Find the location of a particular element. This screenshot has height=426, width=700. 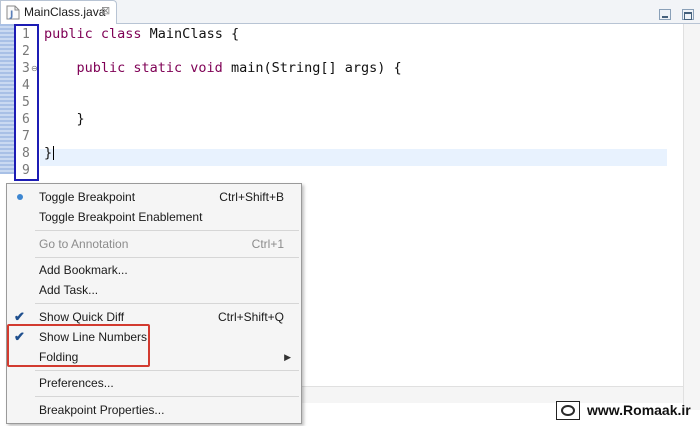

maximize-button is located at coordinates (688, 14).